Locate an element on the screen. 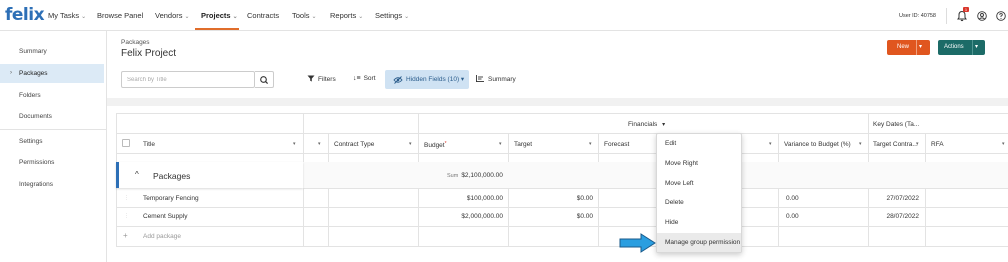 This screenshot has width=1008, height=262. pointer-arrow-icon is located at coordinates (637, 243).